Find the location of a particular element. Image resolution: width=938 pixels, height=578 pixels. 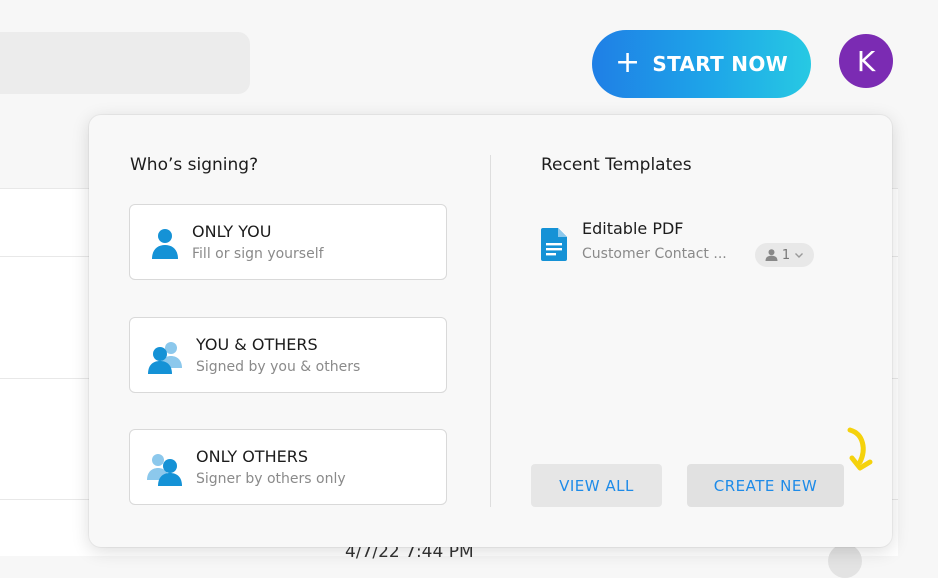

you-and-others-option: YOU & OTHERS Signed by you & others is located at coordinates (288, 355).